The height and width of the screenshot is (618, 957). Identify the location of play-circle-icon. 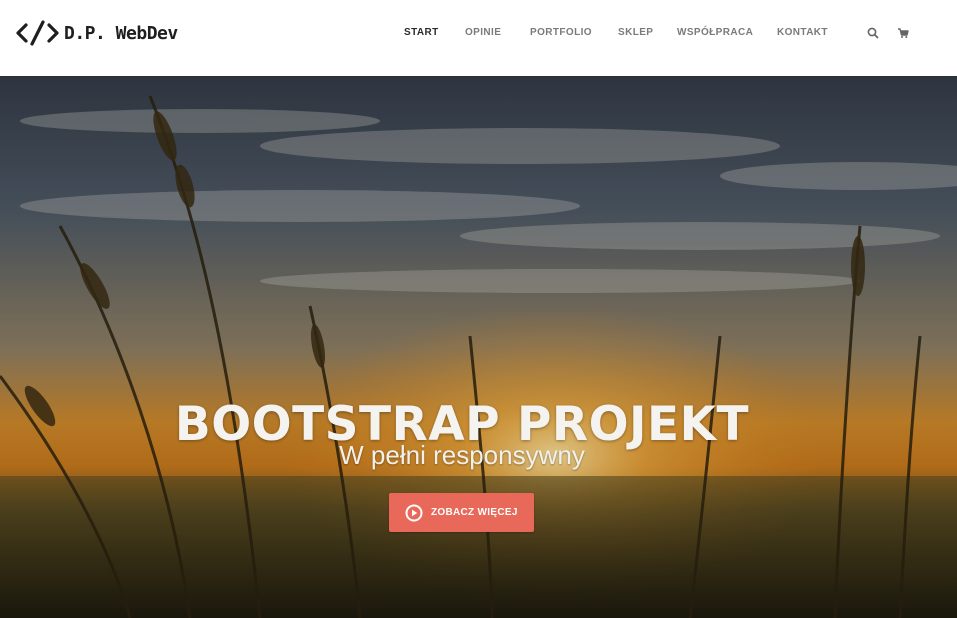
(414, 512).